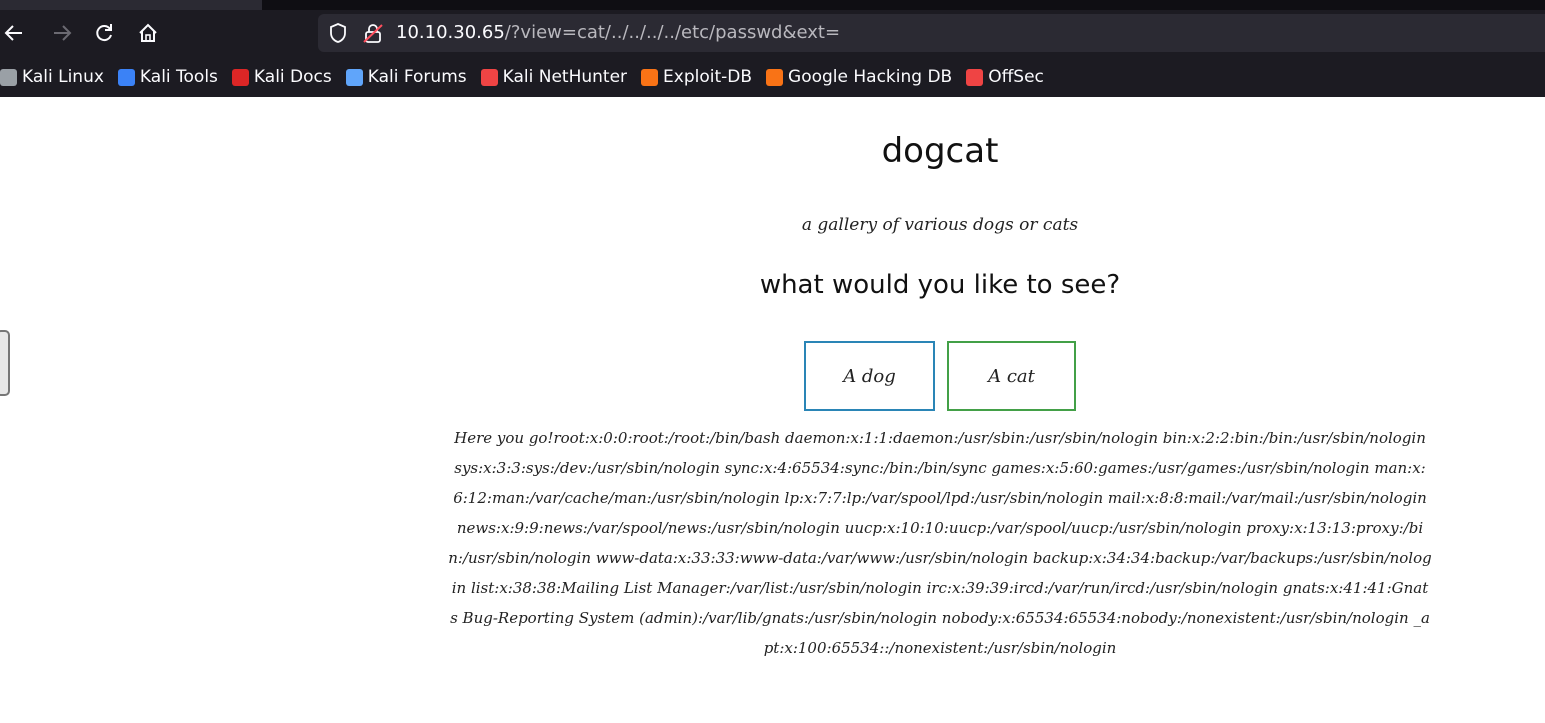 The width and height of the screenshot is (1545, 723). Describe the element at coordinates (650, 77) in the screenshot. I see `exploit-db-icon` at that location.